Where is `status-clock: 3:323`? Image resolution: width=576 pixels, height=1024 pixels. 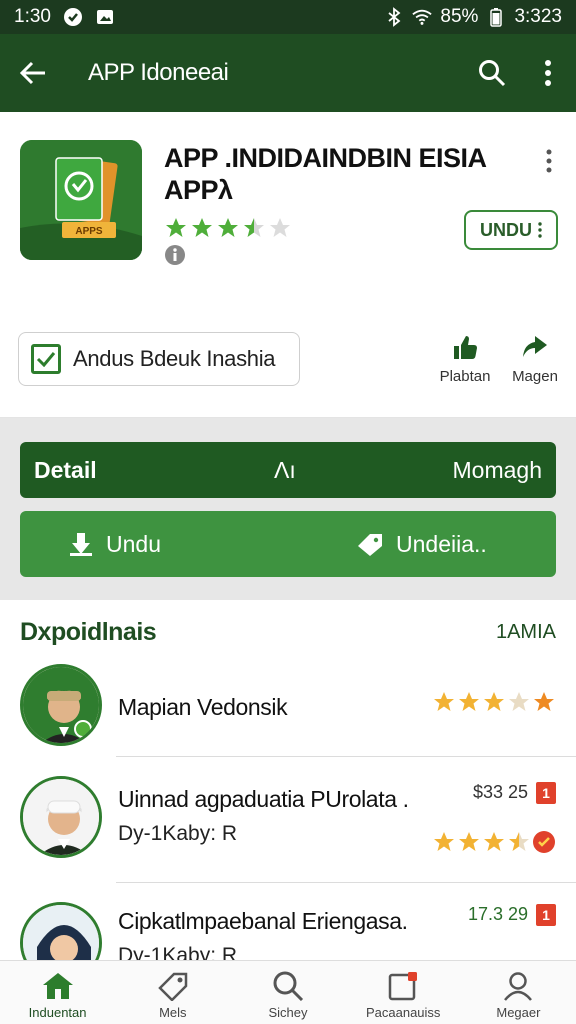
status-clock: 3:323 is located at coordinates (538, 16).